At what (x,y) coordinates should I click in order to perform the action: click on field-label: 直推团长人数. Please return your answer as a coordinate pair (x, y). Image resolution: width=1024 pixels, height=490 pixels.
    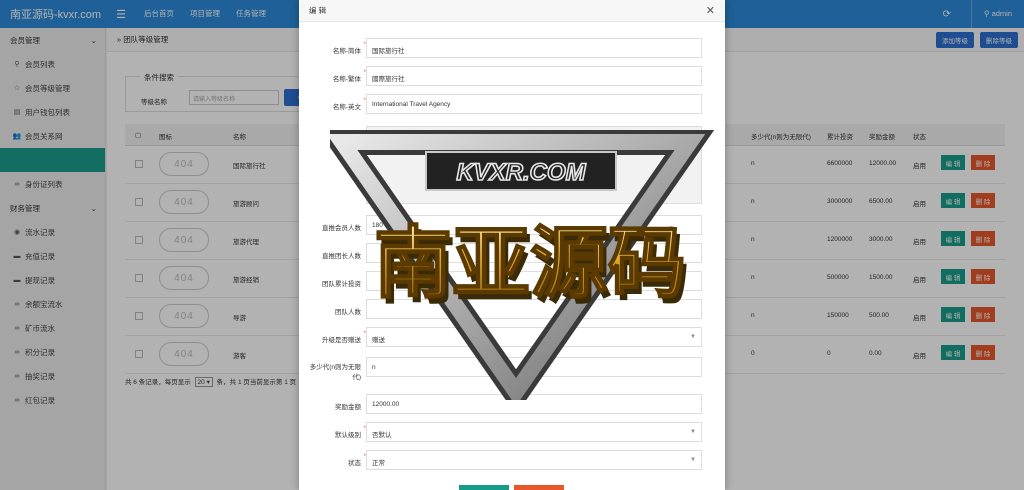
    Looking at the image, I should click on (341, 256).